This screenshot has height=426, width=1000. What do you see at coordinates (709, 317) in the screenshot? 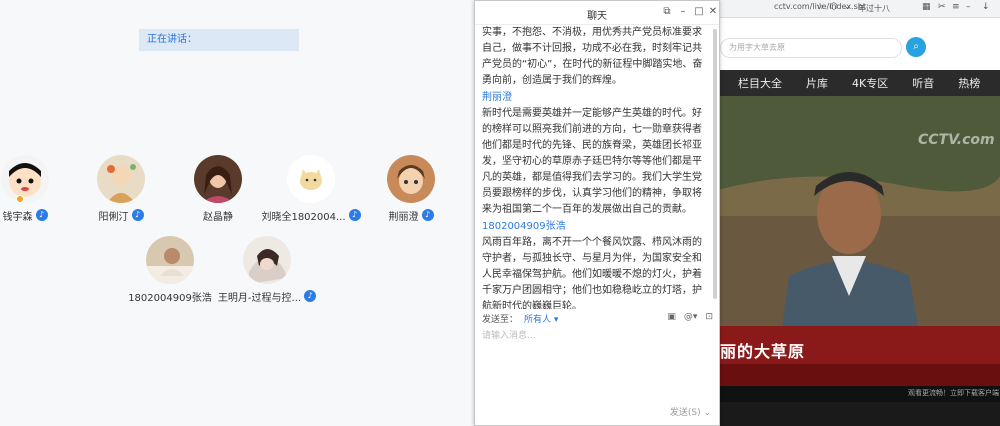
I see `file-icon: ⊡` at bounding box center [709, 317].